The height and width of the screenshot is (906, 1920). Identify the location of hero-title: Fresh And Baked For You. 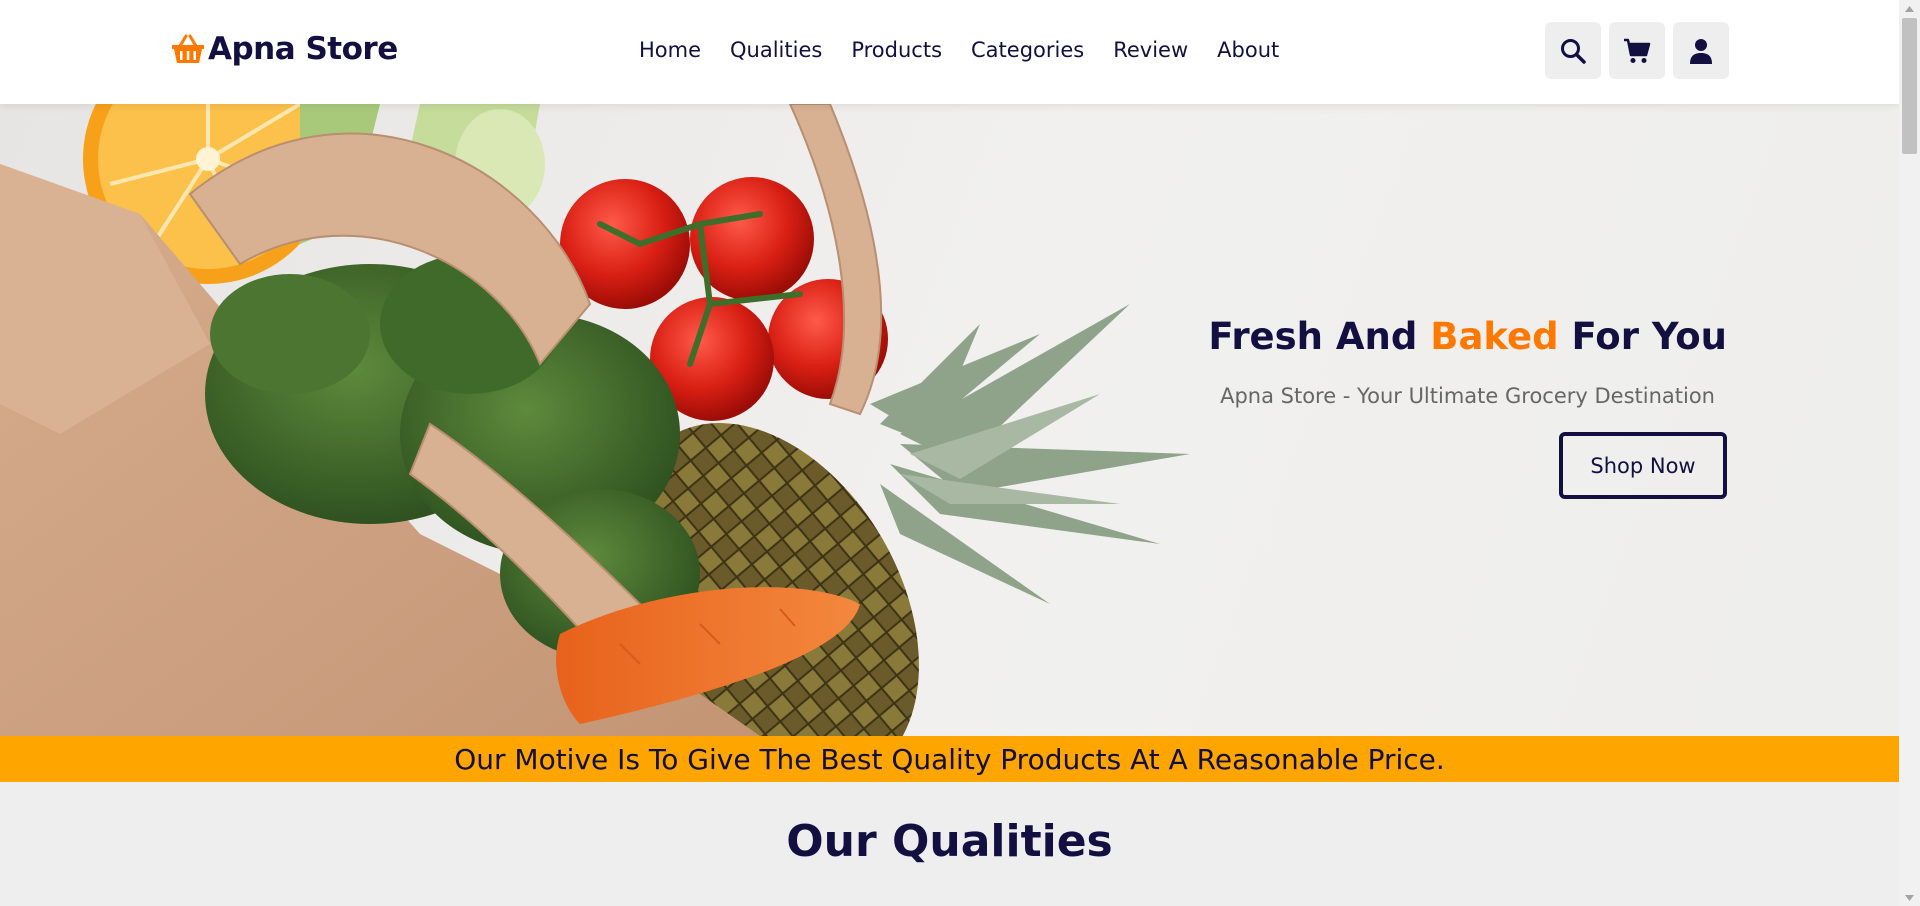
(1467, 336).